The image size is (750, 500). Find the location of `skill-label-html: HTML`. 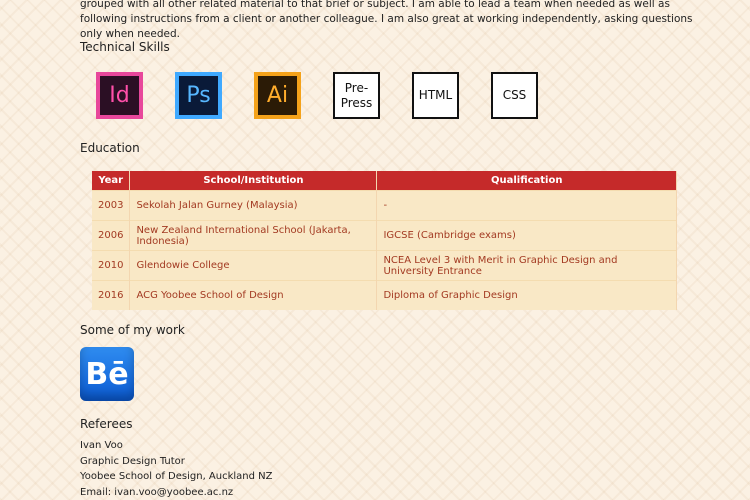

skill-label-html: HTML is located at coordinates (435, 95).